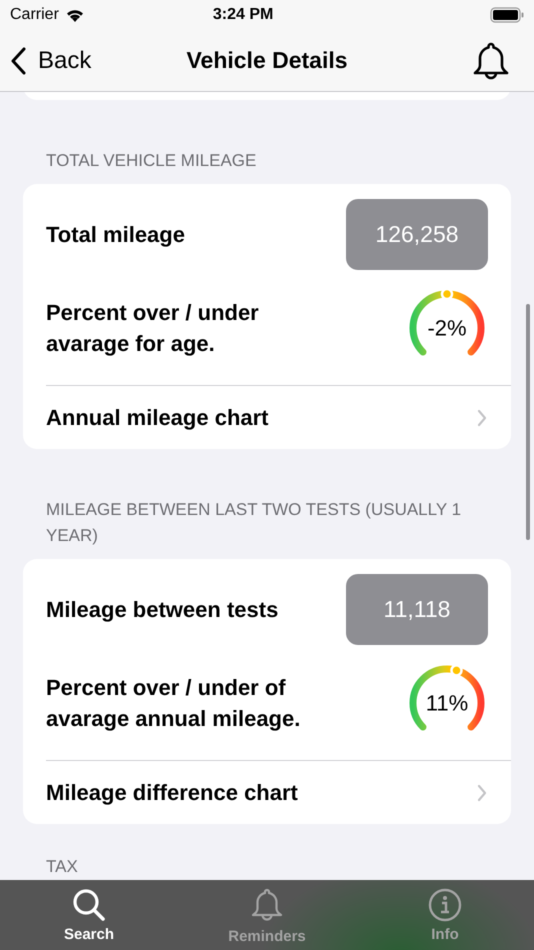  Describe the element at coordinates (417, 234) in the screenshot. I see `value-badge: 126,258` at that location.